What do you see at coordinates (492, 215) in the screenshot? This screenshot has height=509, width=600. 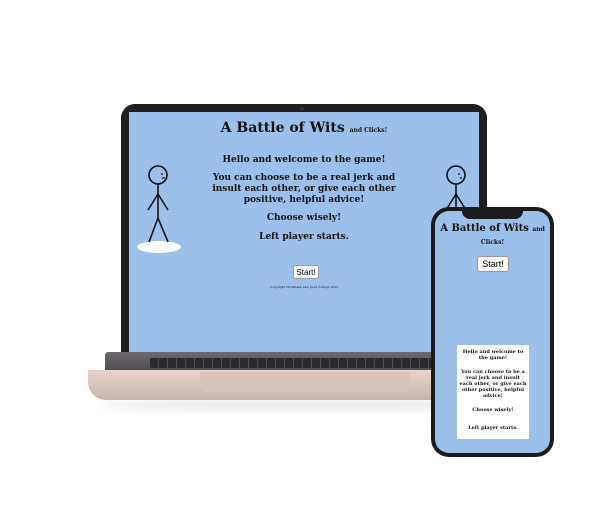 I see `phone-notch` at bounding box center [492, 215].